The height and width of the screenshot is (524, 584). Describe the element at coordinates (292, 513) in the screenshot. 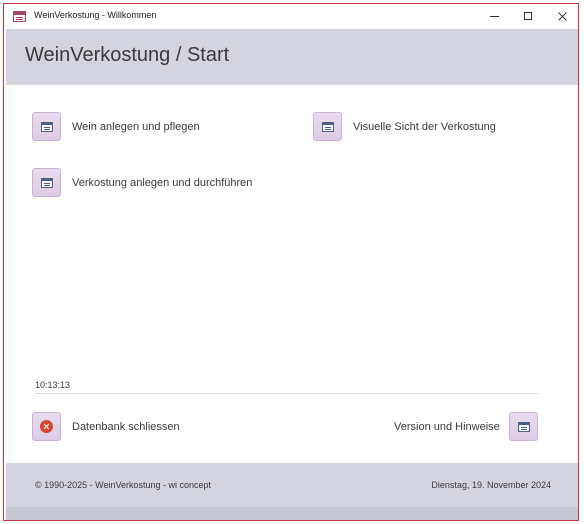

I see `footer-bar` at that location.